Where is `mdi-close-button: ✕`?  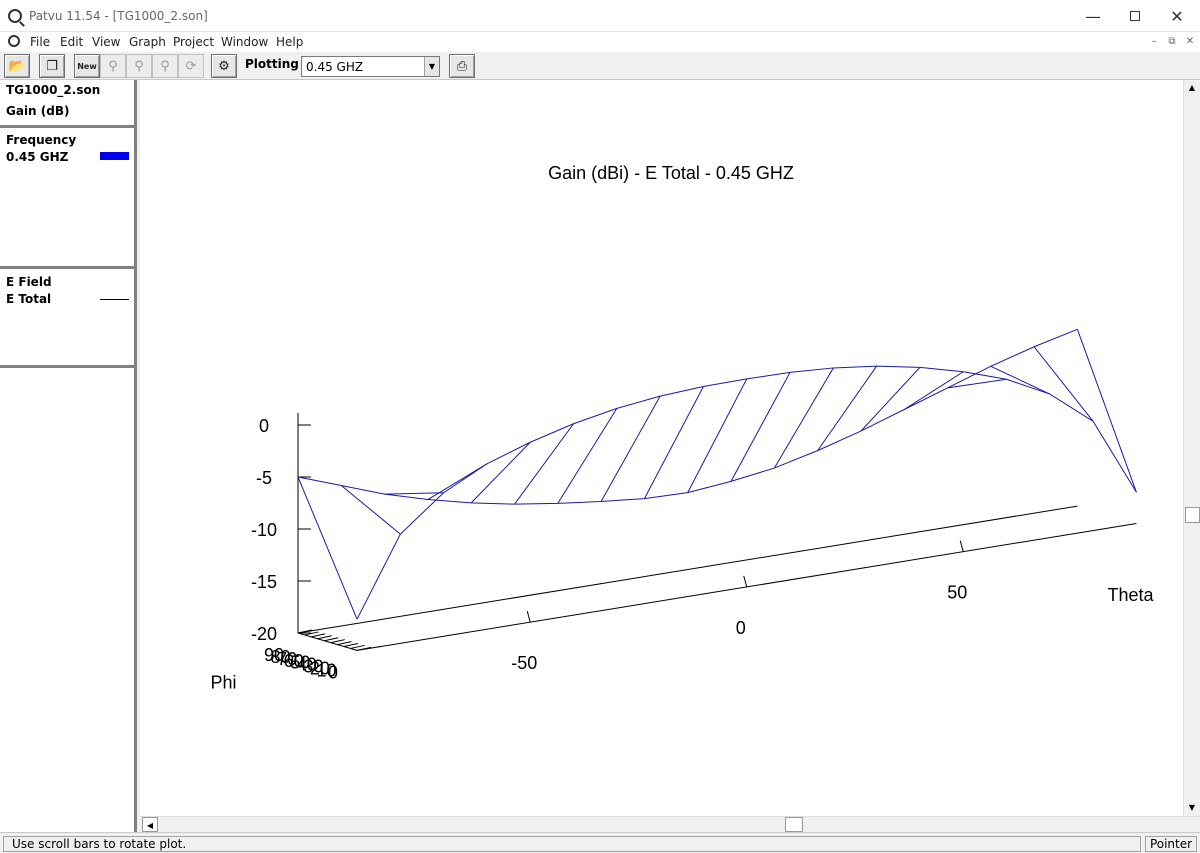
mdi-close-button: ✕ is located at coordinates (1190, 42).